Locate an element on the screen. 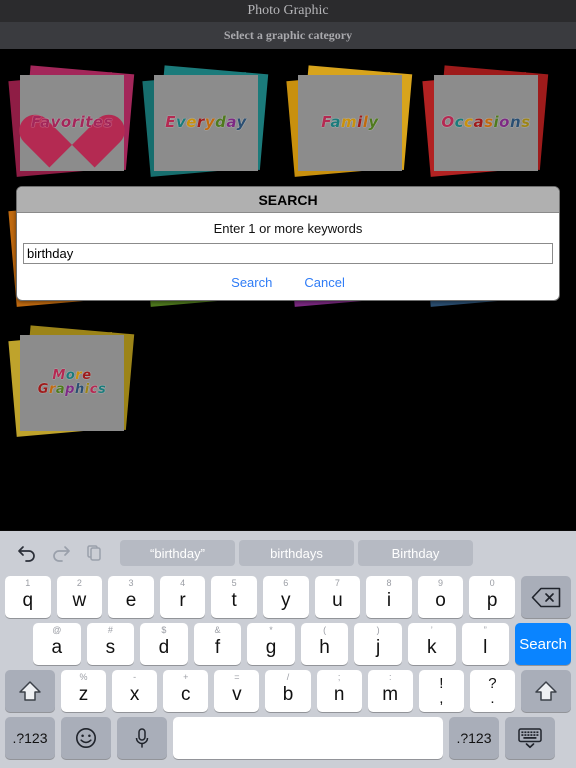  key-label: z is located at coordinates (83, 694).